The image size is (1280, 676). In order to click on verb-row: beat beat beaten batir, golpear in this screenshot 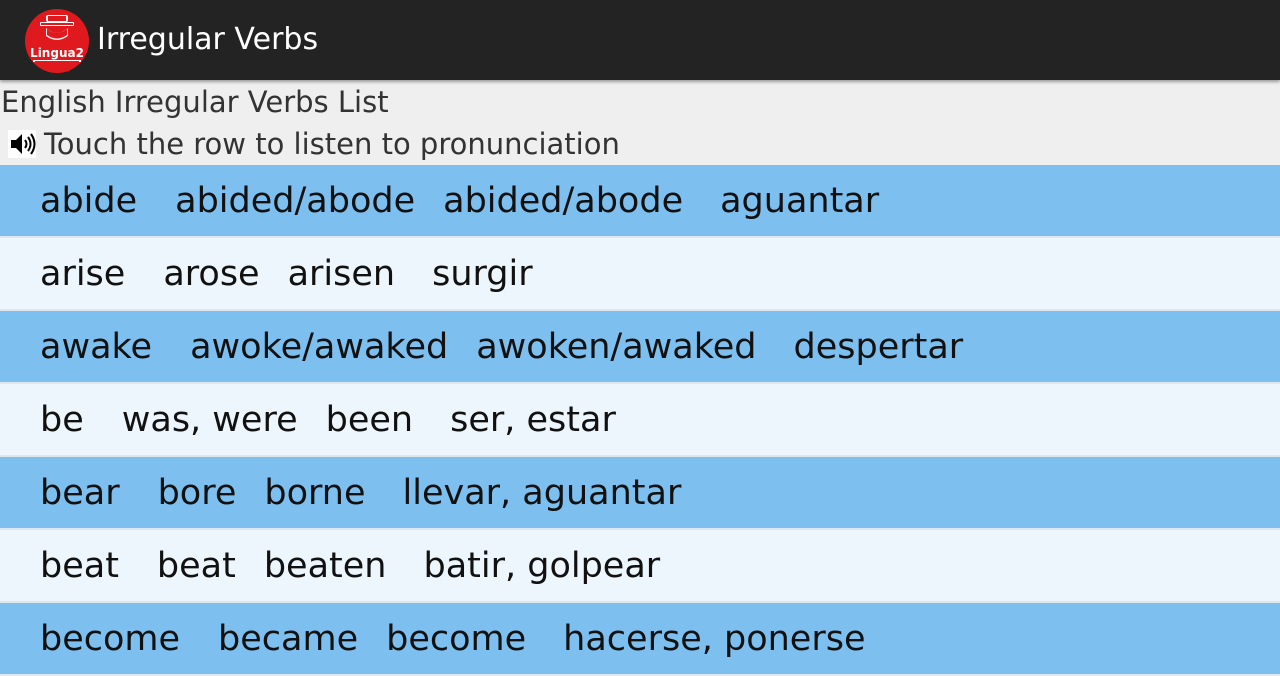, I will do `click(640, 566)`.